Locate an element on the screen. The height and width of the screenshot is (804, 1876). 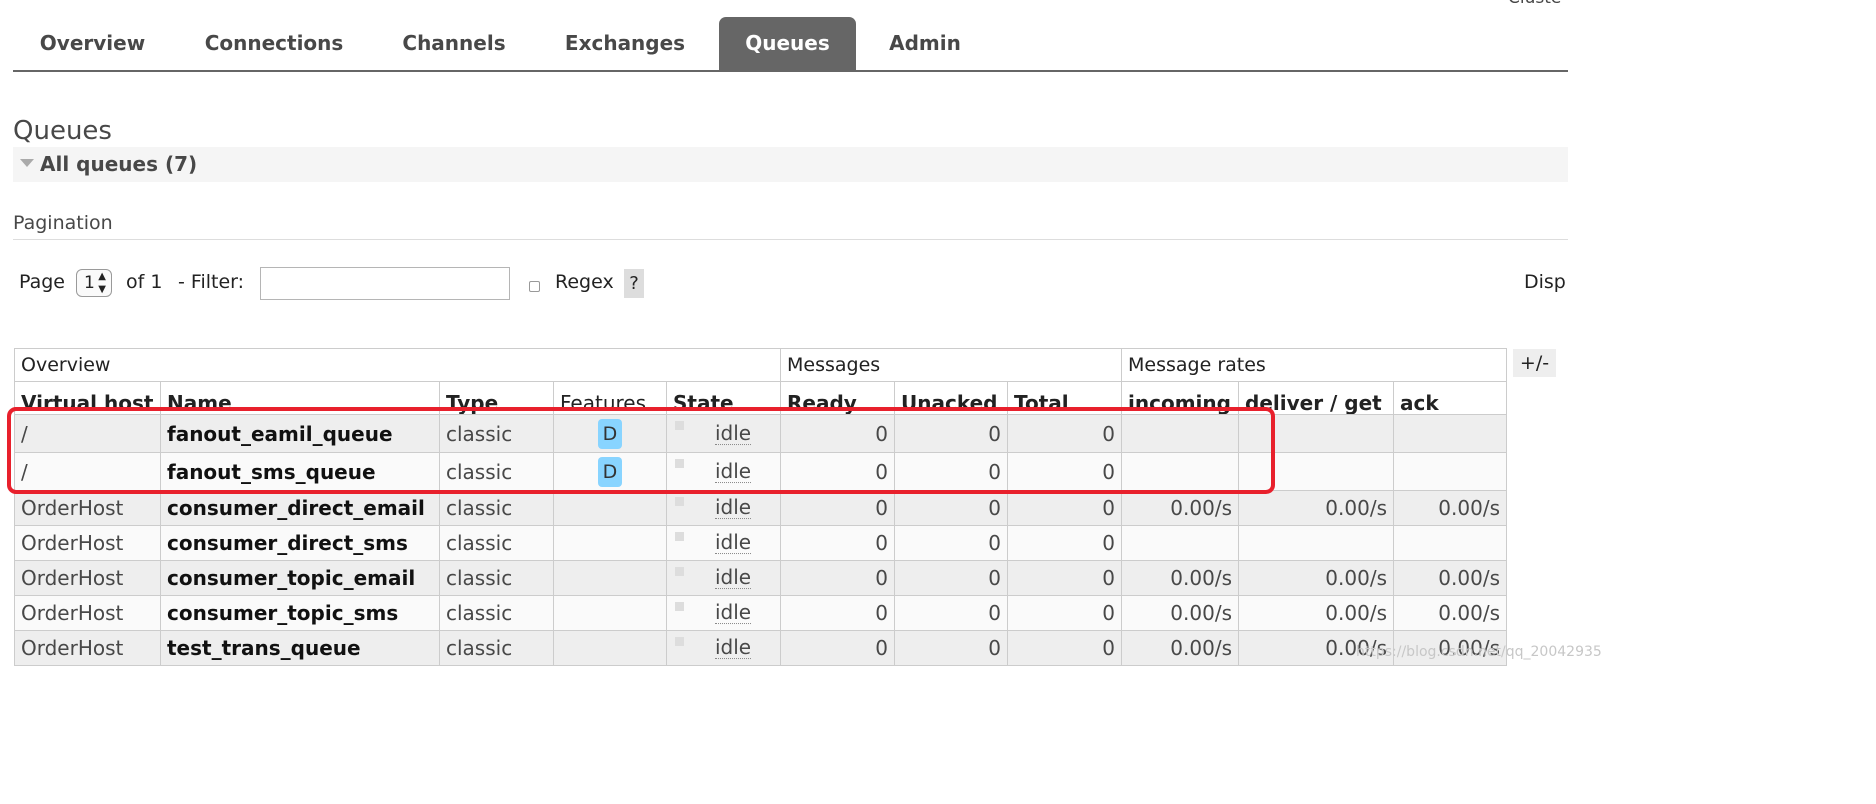
tab-overview: Overview is located at coordinates (92, 44).